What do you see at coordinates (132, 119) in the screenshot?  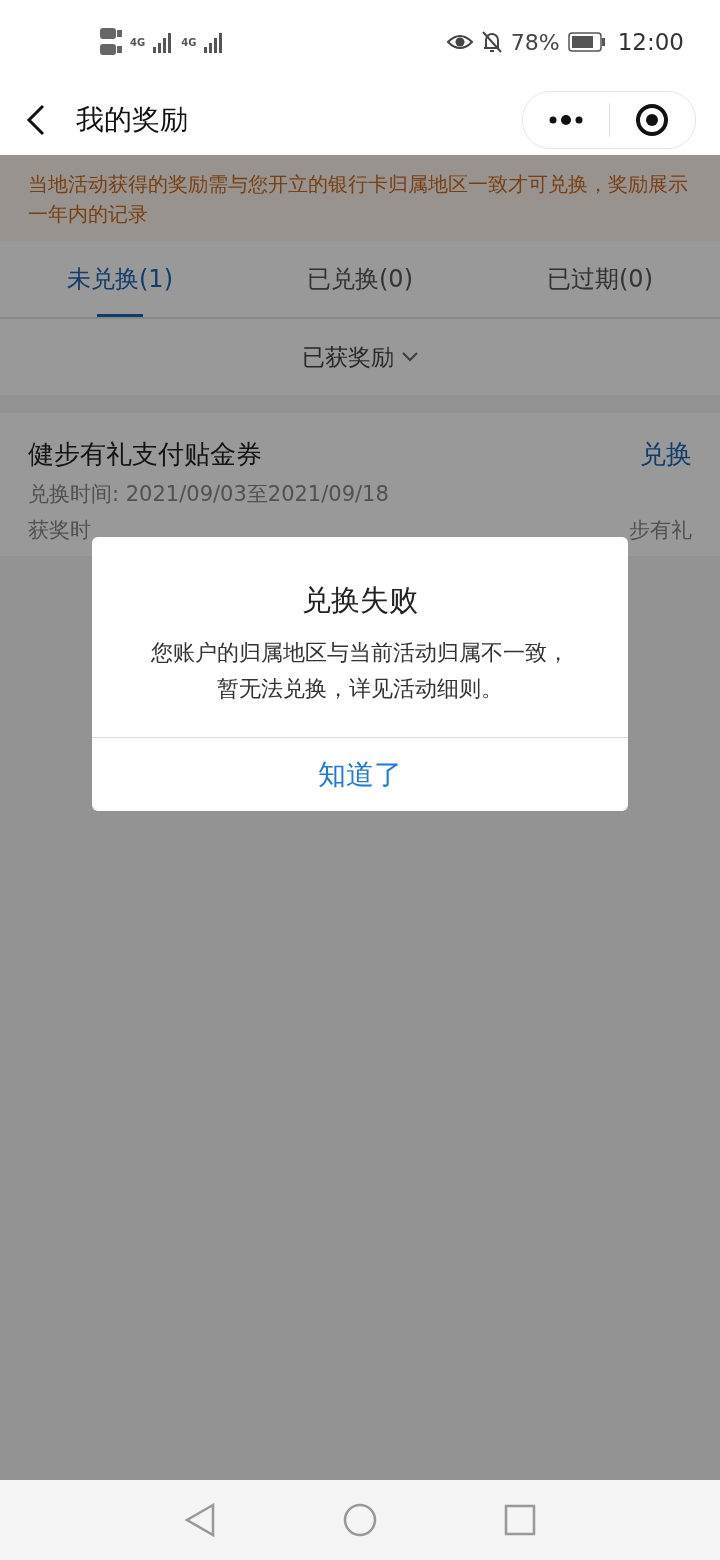 I see `page-title: 我的奖励` at bounding box center [132, 119].